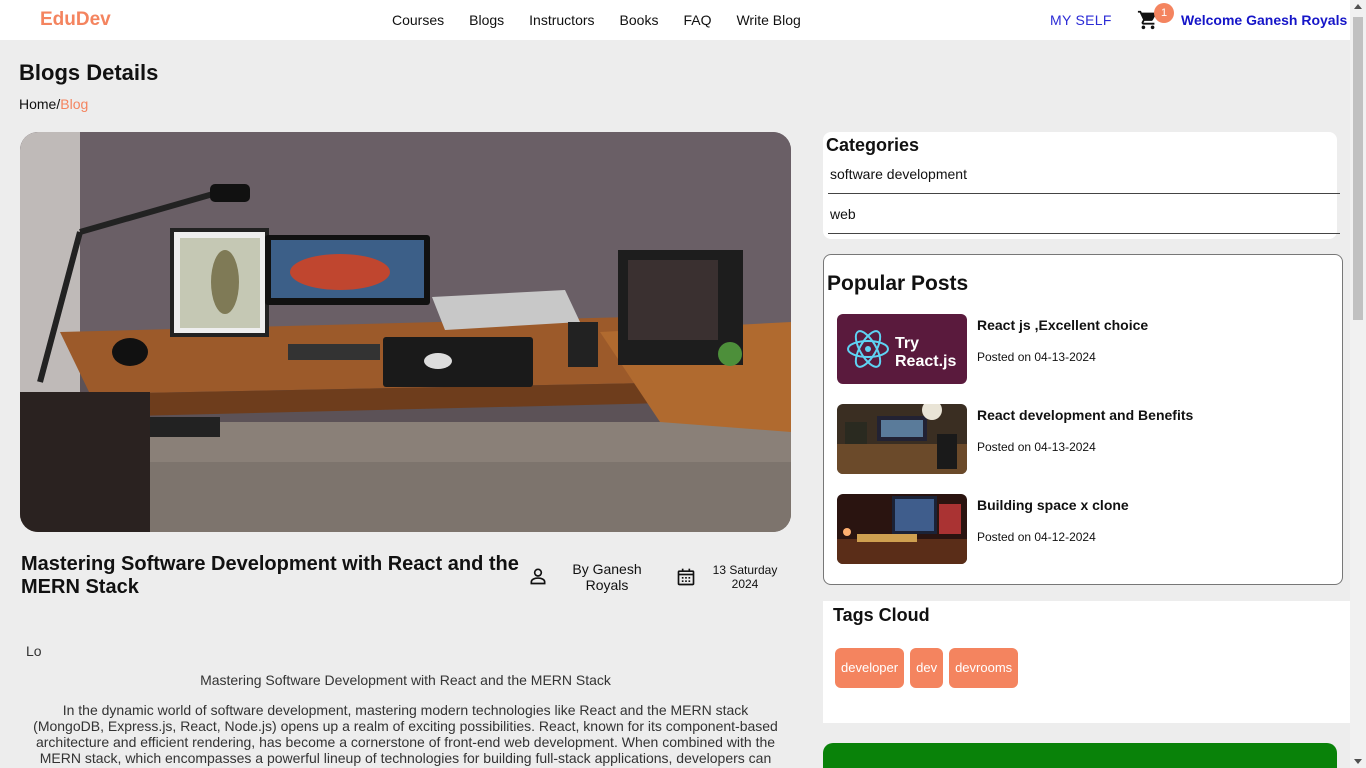 This screenshot has height=768, width=1366. Describe the element at coordinates (1036, 537) in the screenshot. I see `post-date: Posted on 04-12-2024` at that location.